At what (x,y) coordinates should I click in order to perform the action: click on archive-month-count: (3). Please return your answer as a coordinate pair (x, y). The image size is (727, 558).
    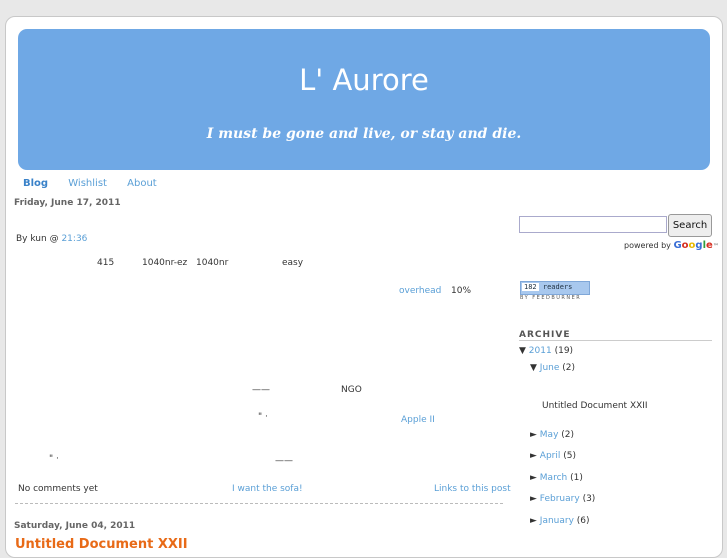
    Looking at the image, I should click on (589, 499).